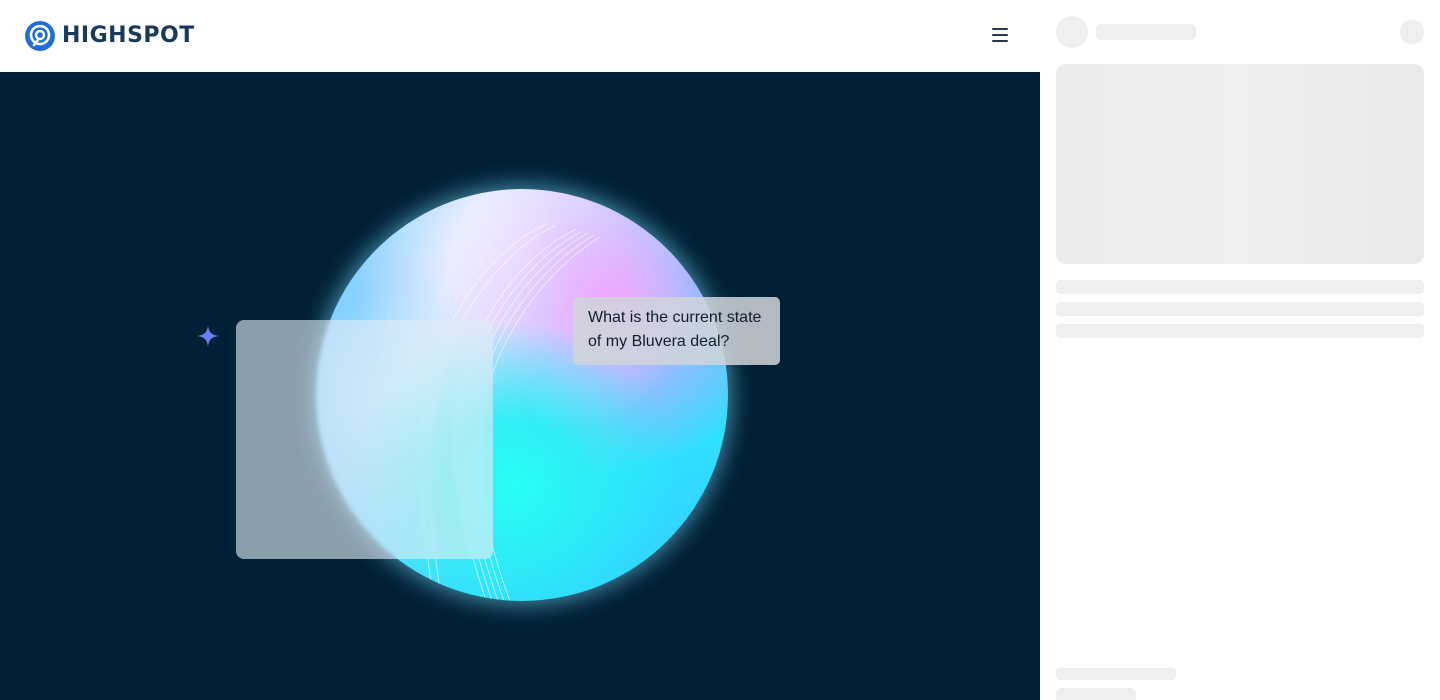 This screenshot has width=1440, height=700. Describe the element at coordinates (364, 439) in the screenshot. I see `glass-card` at that location.